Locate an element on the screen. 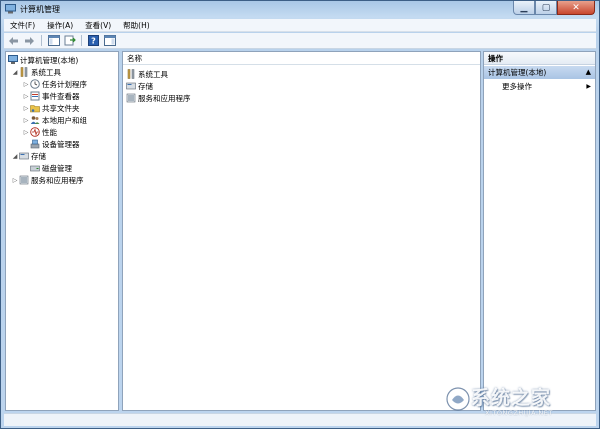  tree-label: 本地用户和组 is located at coordinates (64, 120).